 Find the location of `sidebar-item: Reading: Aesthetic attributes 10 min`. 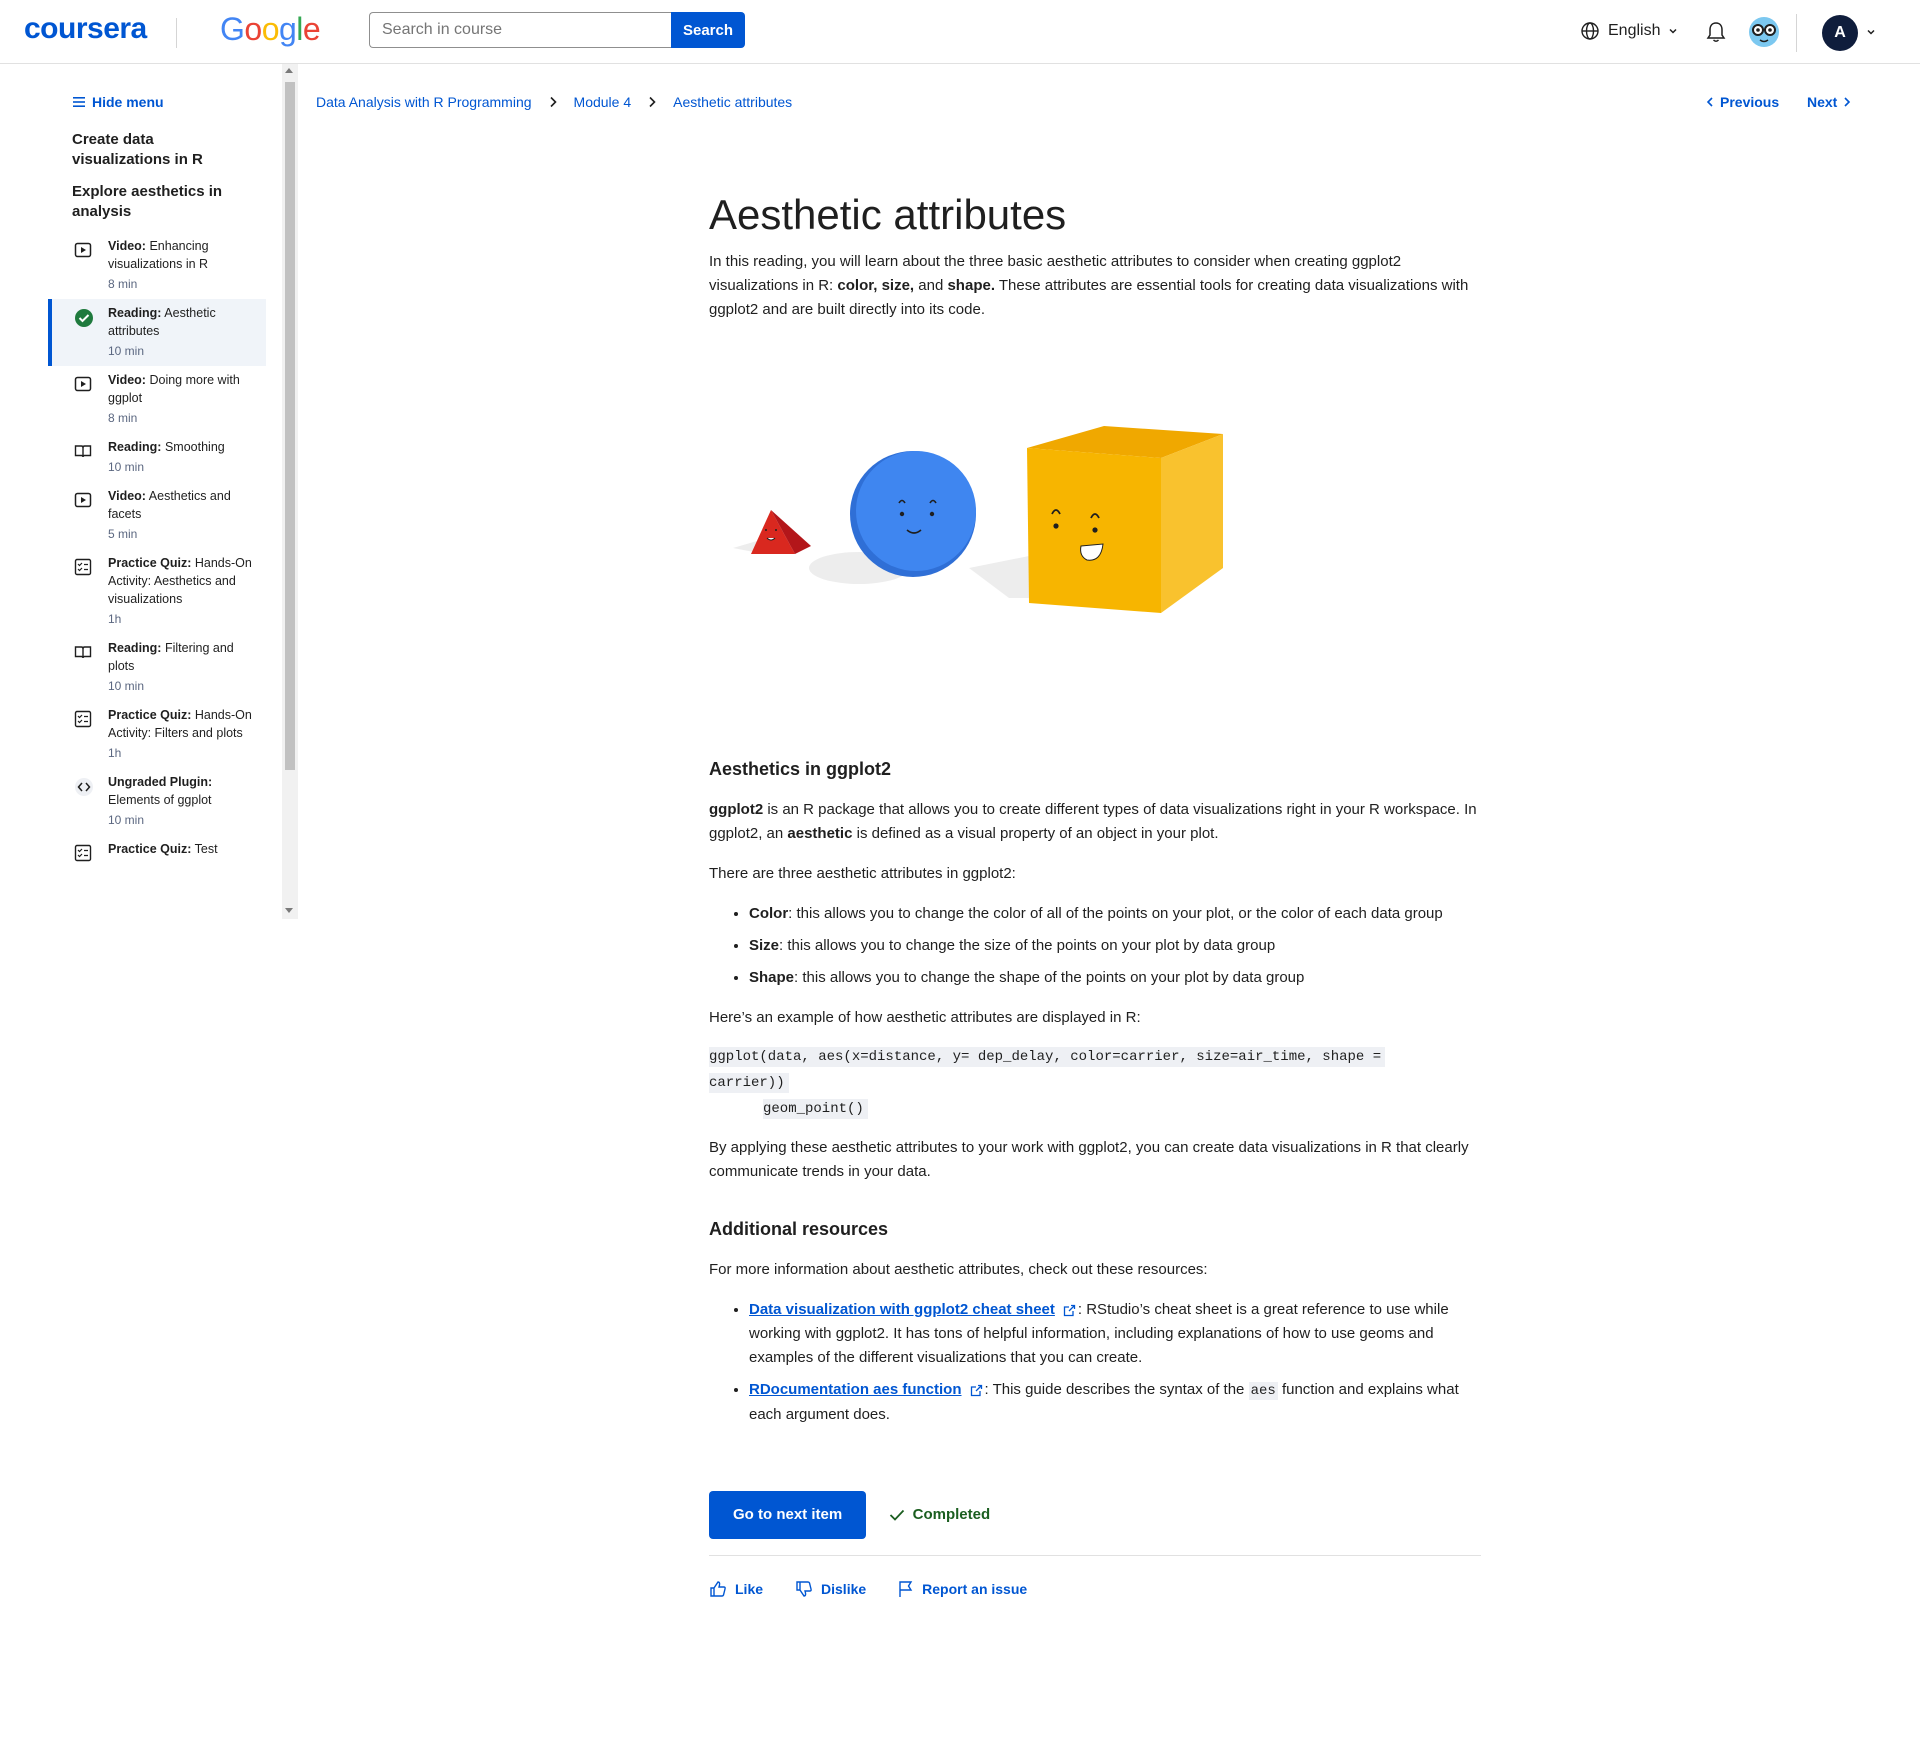

sidebar-item: Reading: Aesthetic attributes 10 min is located at coordinates (157, 332).